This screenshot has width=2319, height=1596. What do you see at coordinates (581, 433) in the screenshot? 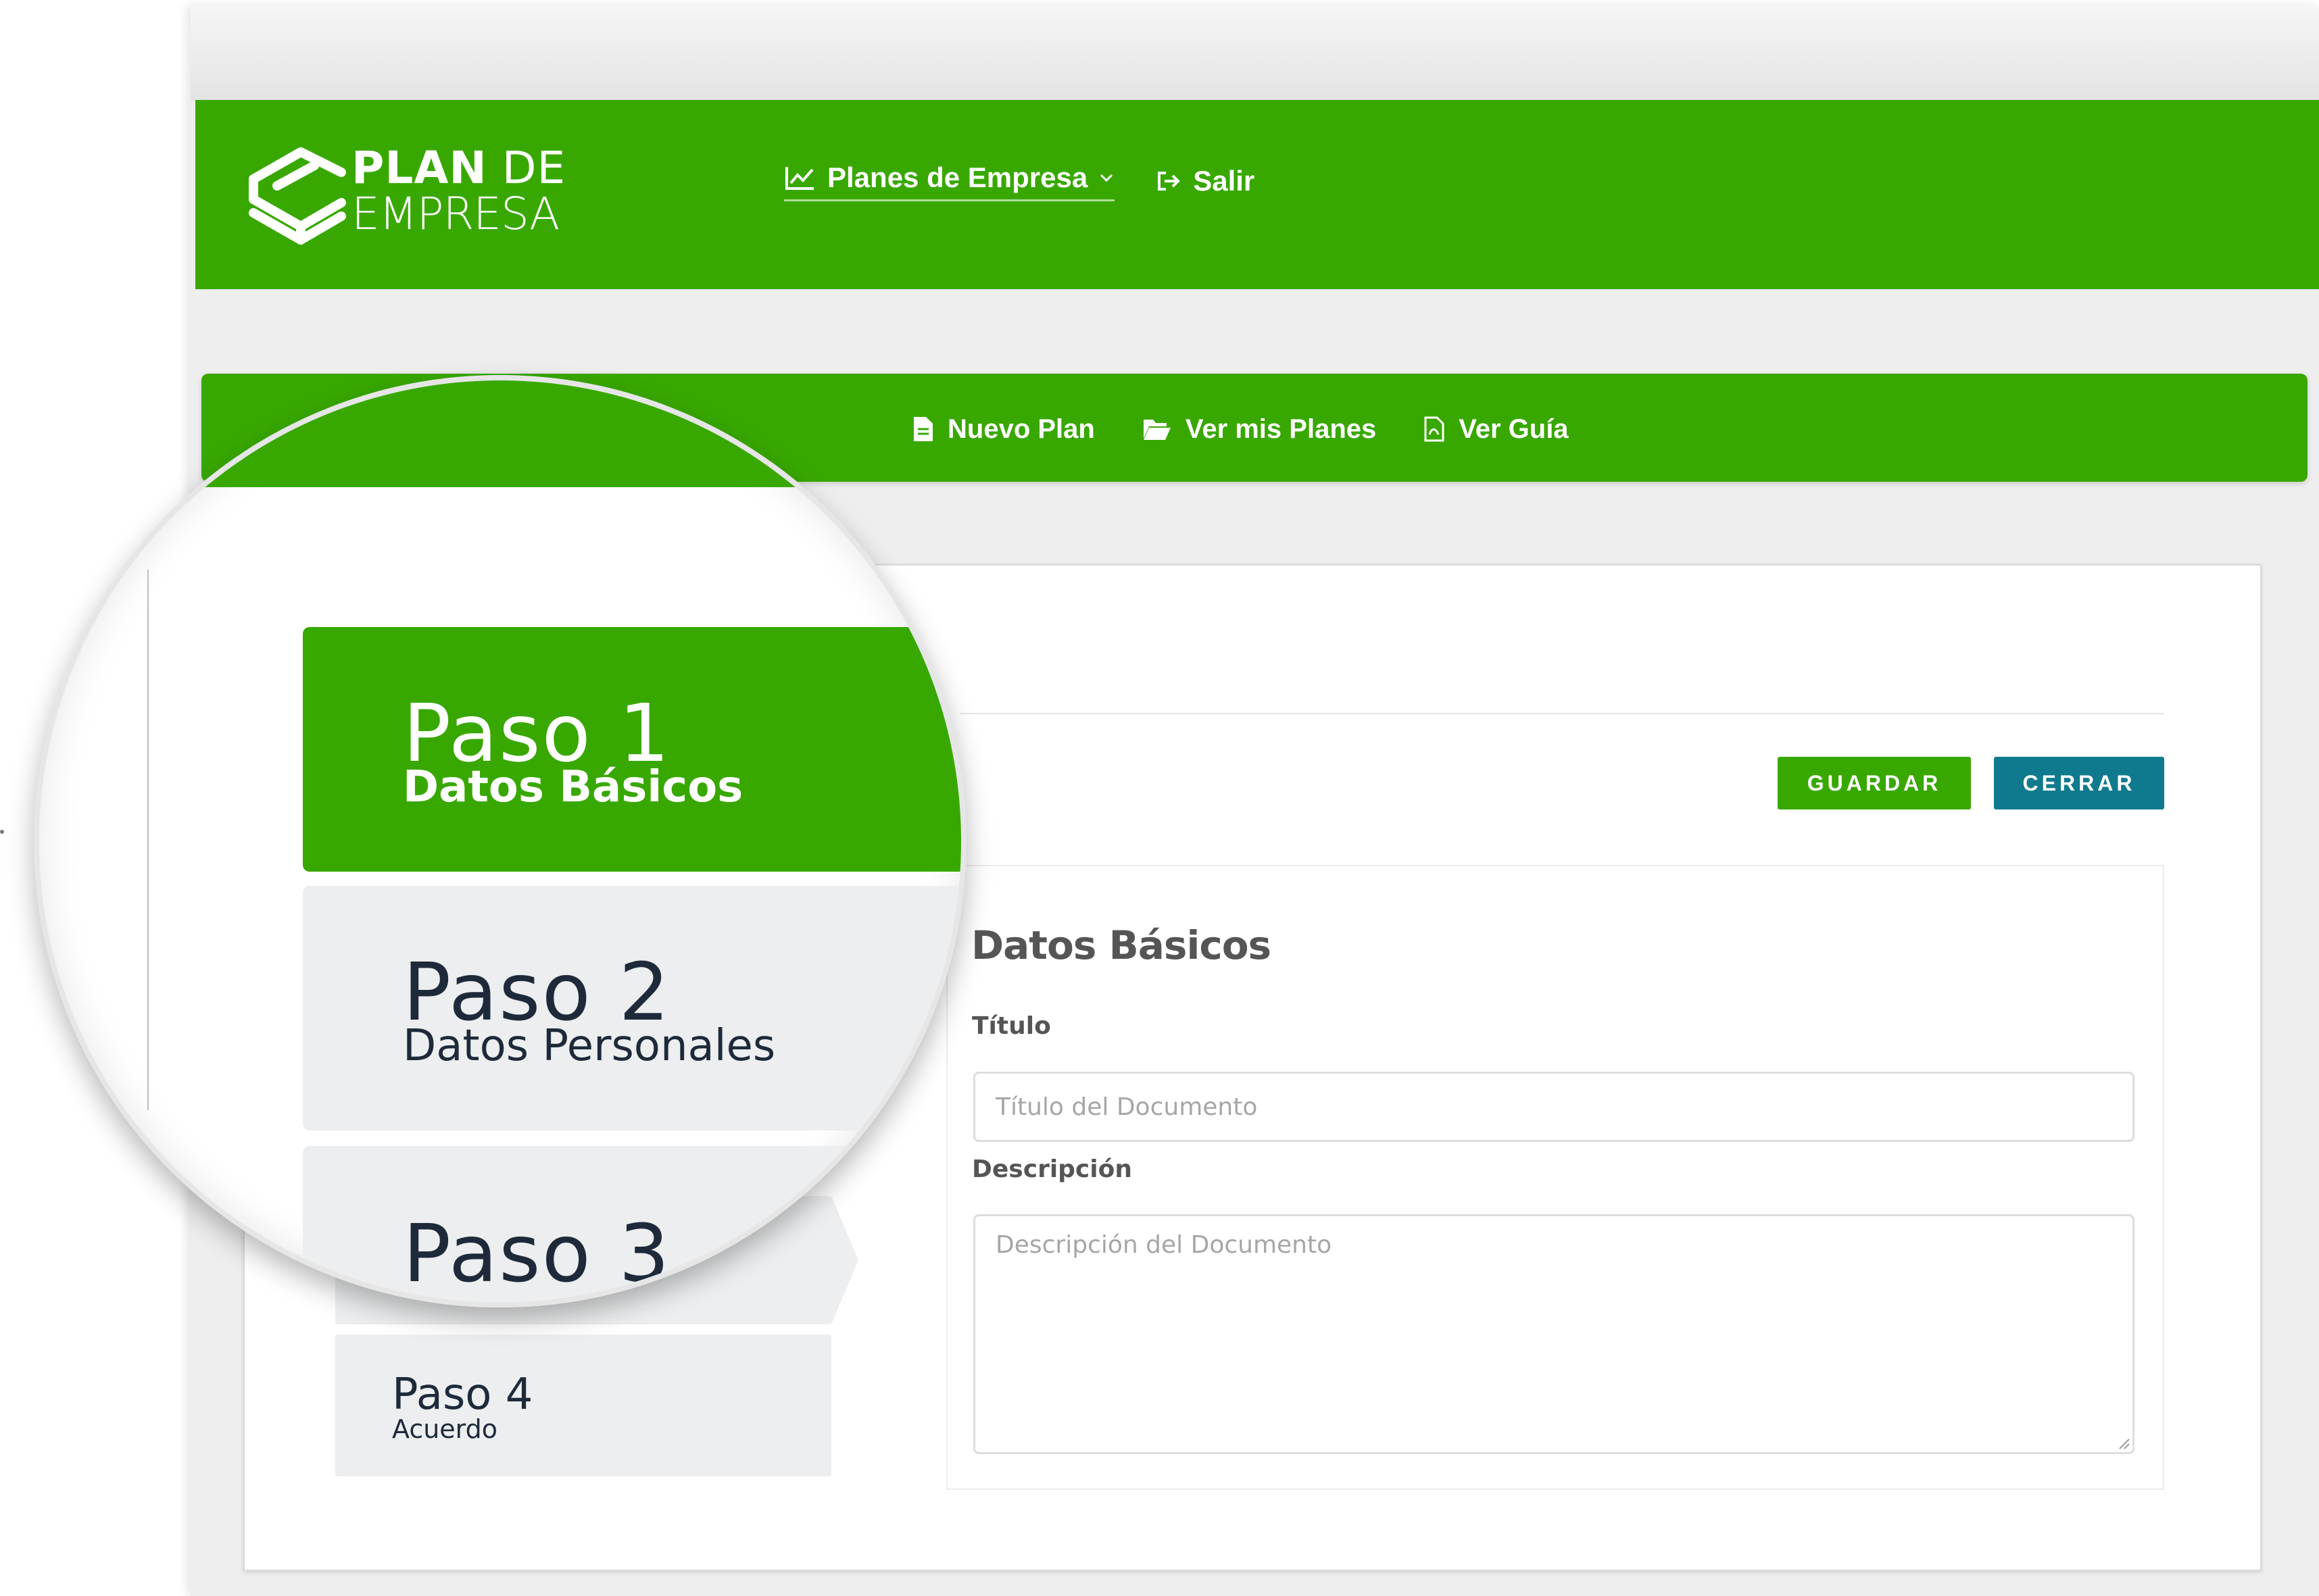
I see `lens-subnav-fragment` at bounding box center [581, 433].